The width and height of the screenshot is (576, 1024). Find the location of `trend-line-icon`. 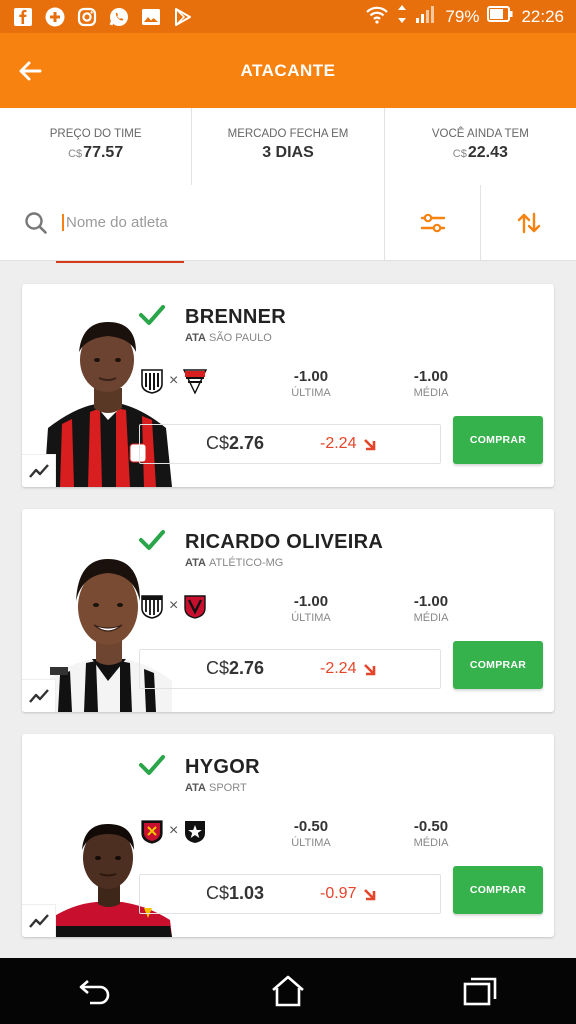

trend-line-icon is located at coordinates (38, 471).